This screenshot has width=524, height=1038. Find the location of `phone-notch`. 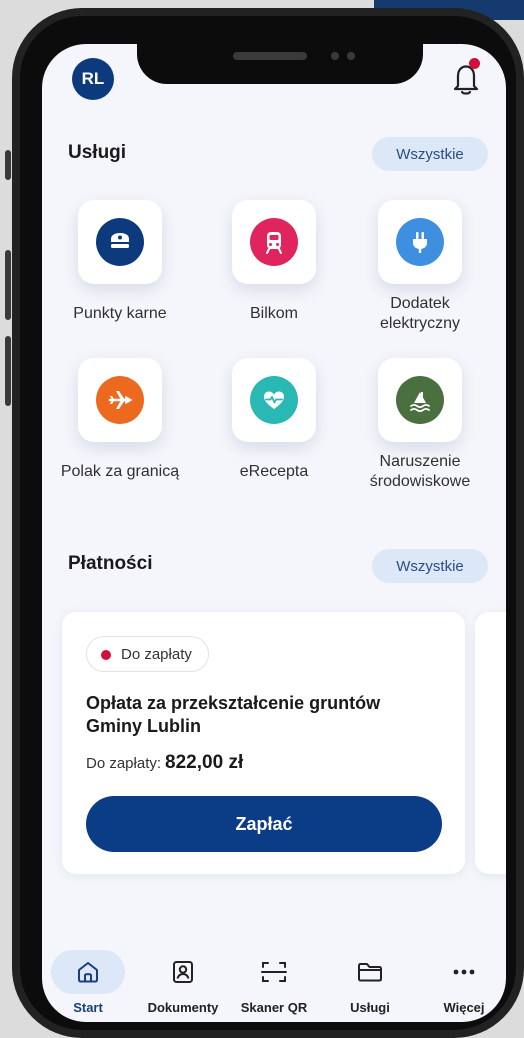

phone-notch is located at coordinates (280, 55).